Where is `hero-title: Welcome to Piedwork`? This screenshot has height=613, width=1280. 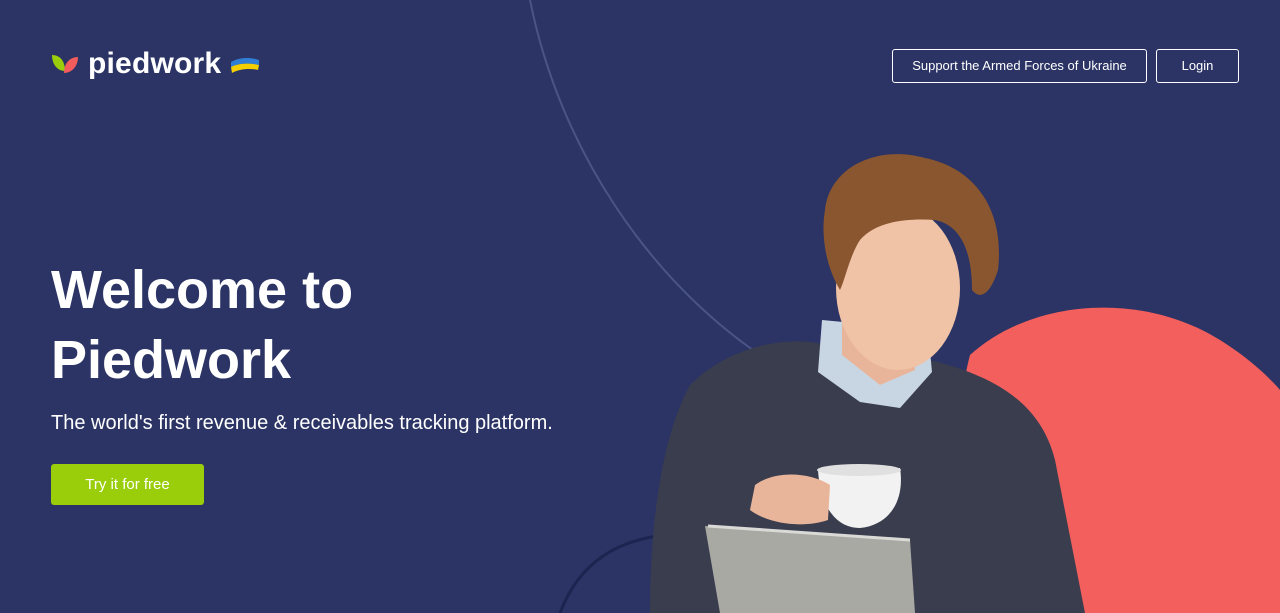 hero-title: Welcome to Piedwork is located at coordinates (331, 325).